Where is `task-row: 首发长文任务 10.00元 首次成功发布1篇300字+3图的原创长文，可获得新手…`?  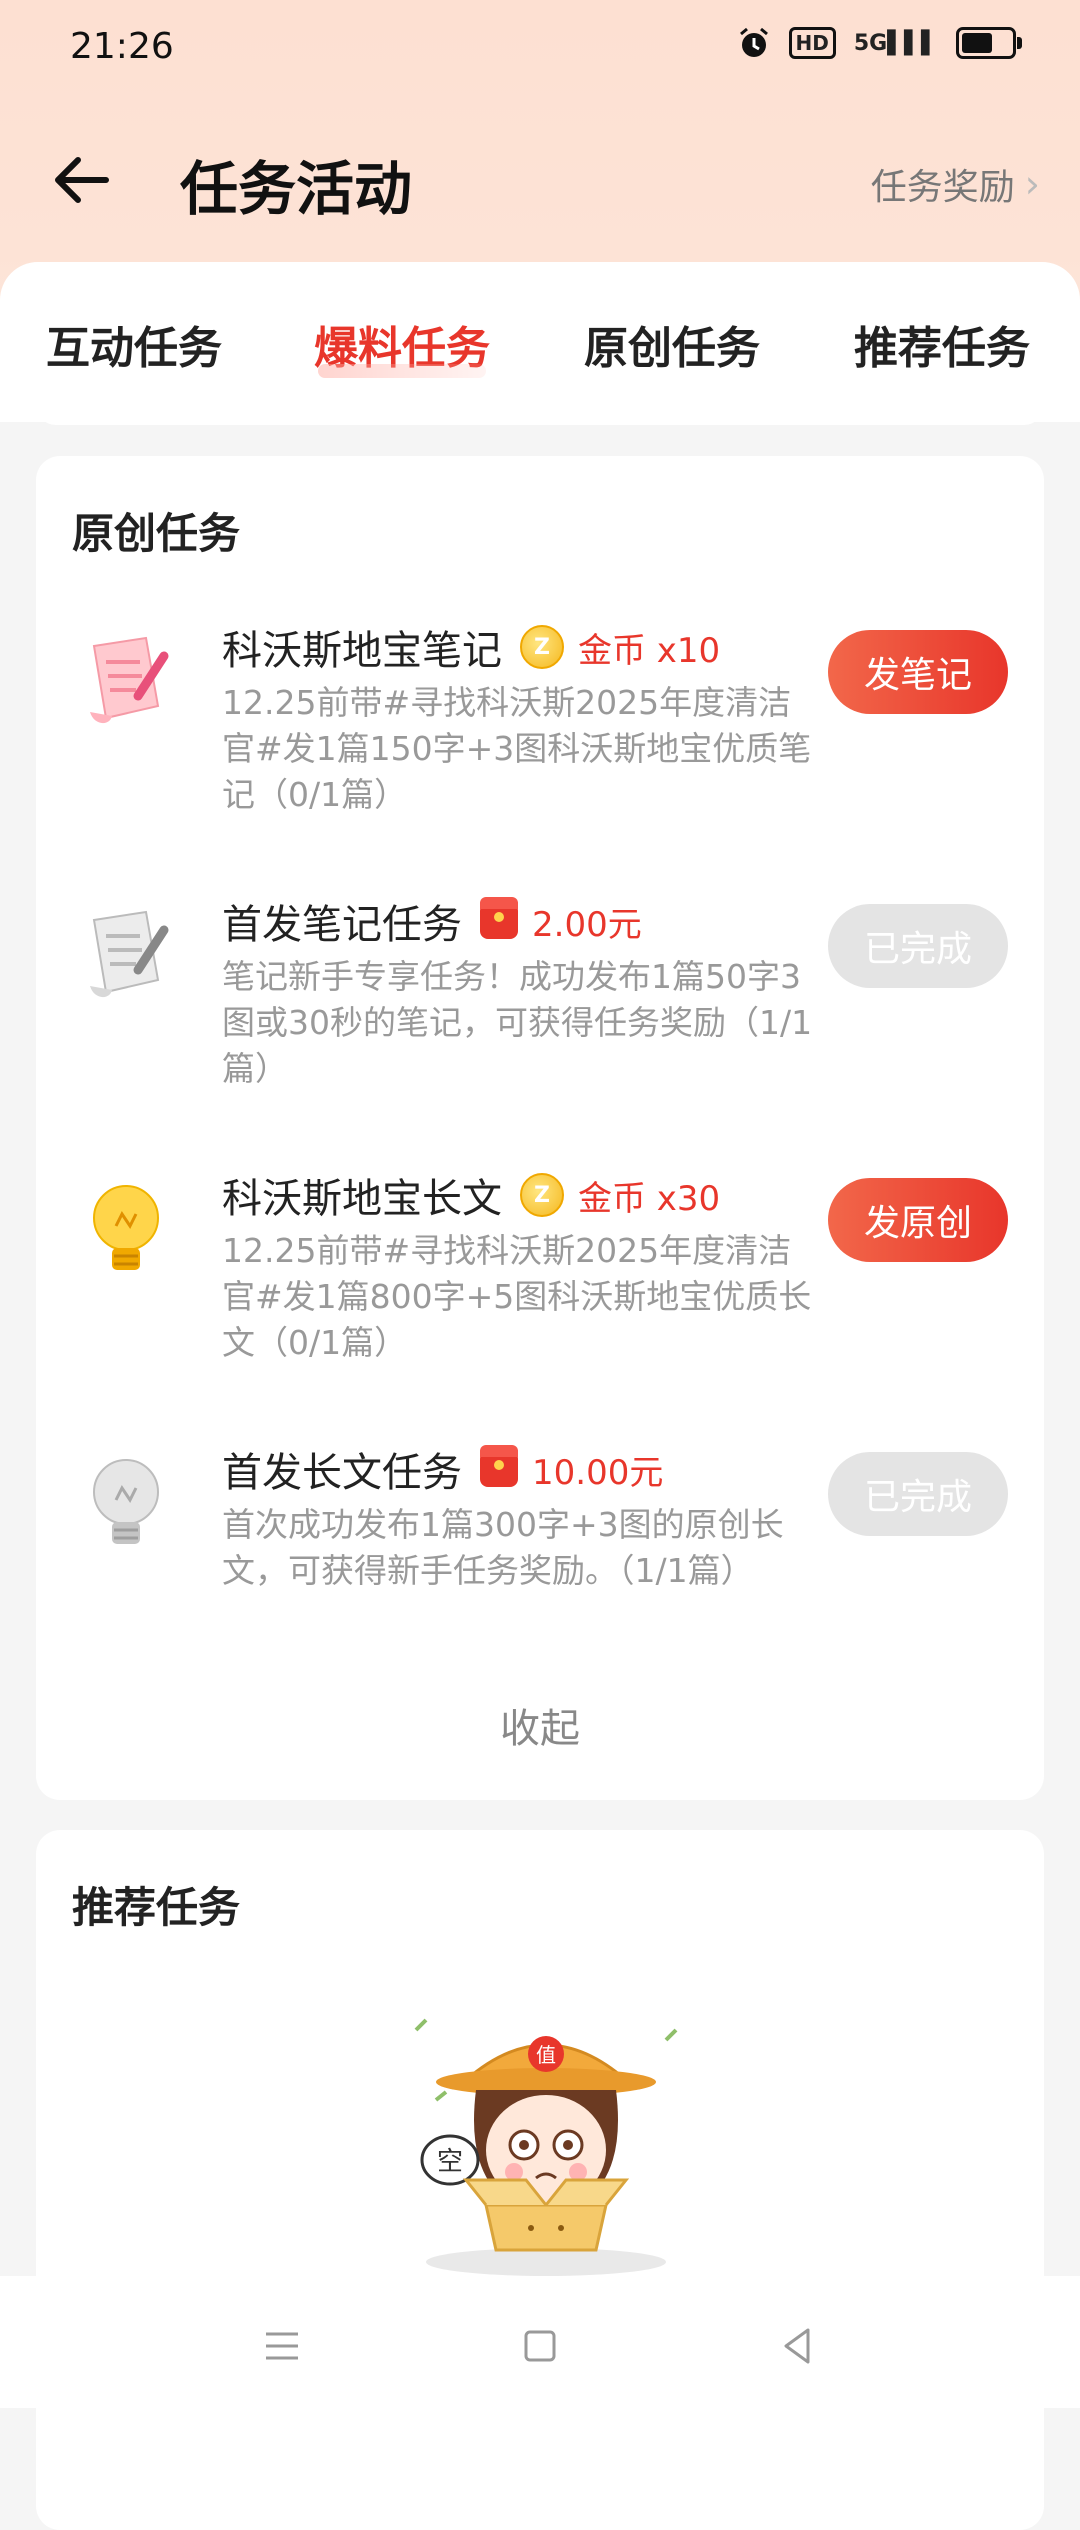
task-row: 首发长文任务 10.00元 首次成功发布1篇300字+3图的原创长文，可获得新手… is located at coordinates (540, 1548).